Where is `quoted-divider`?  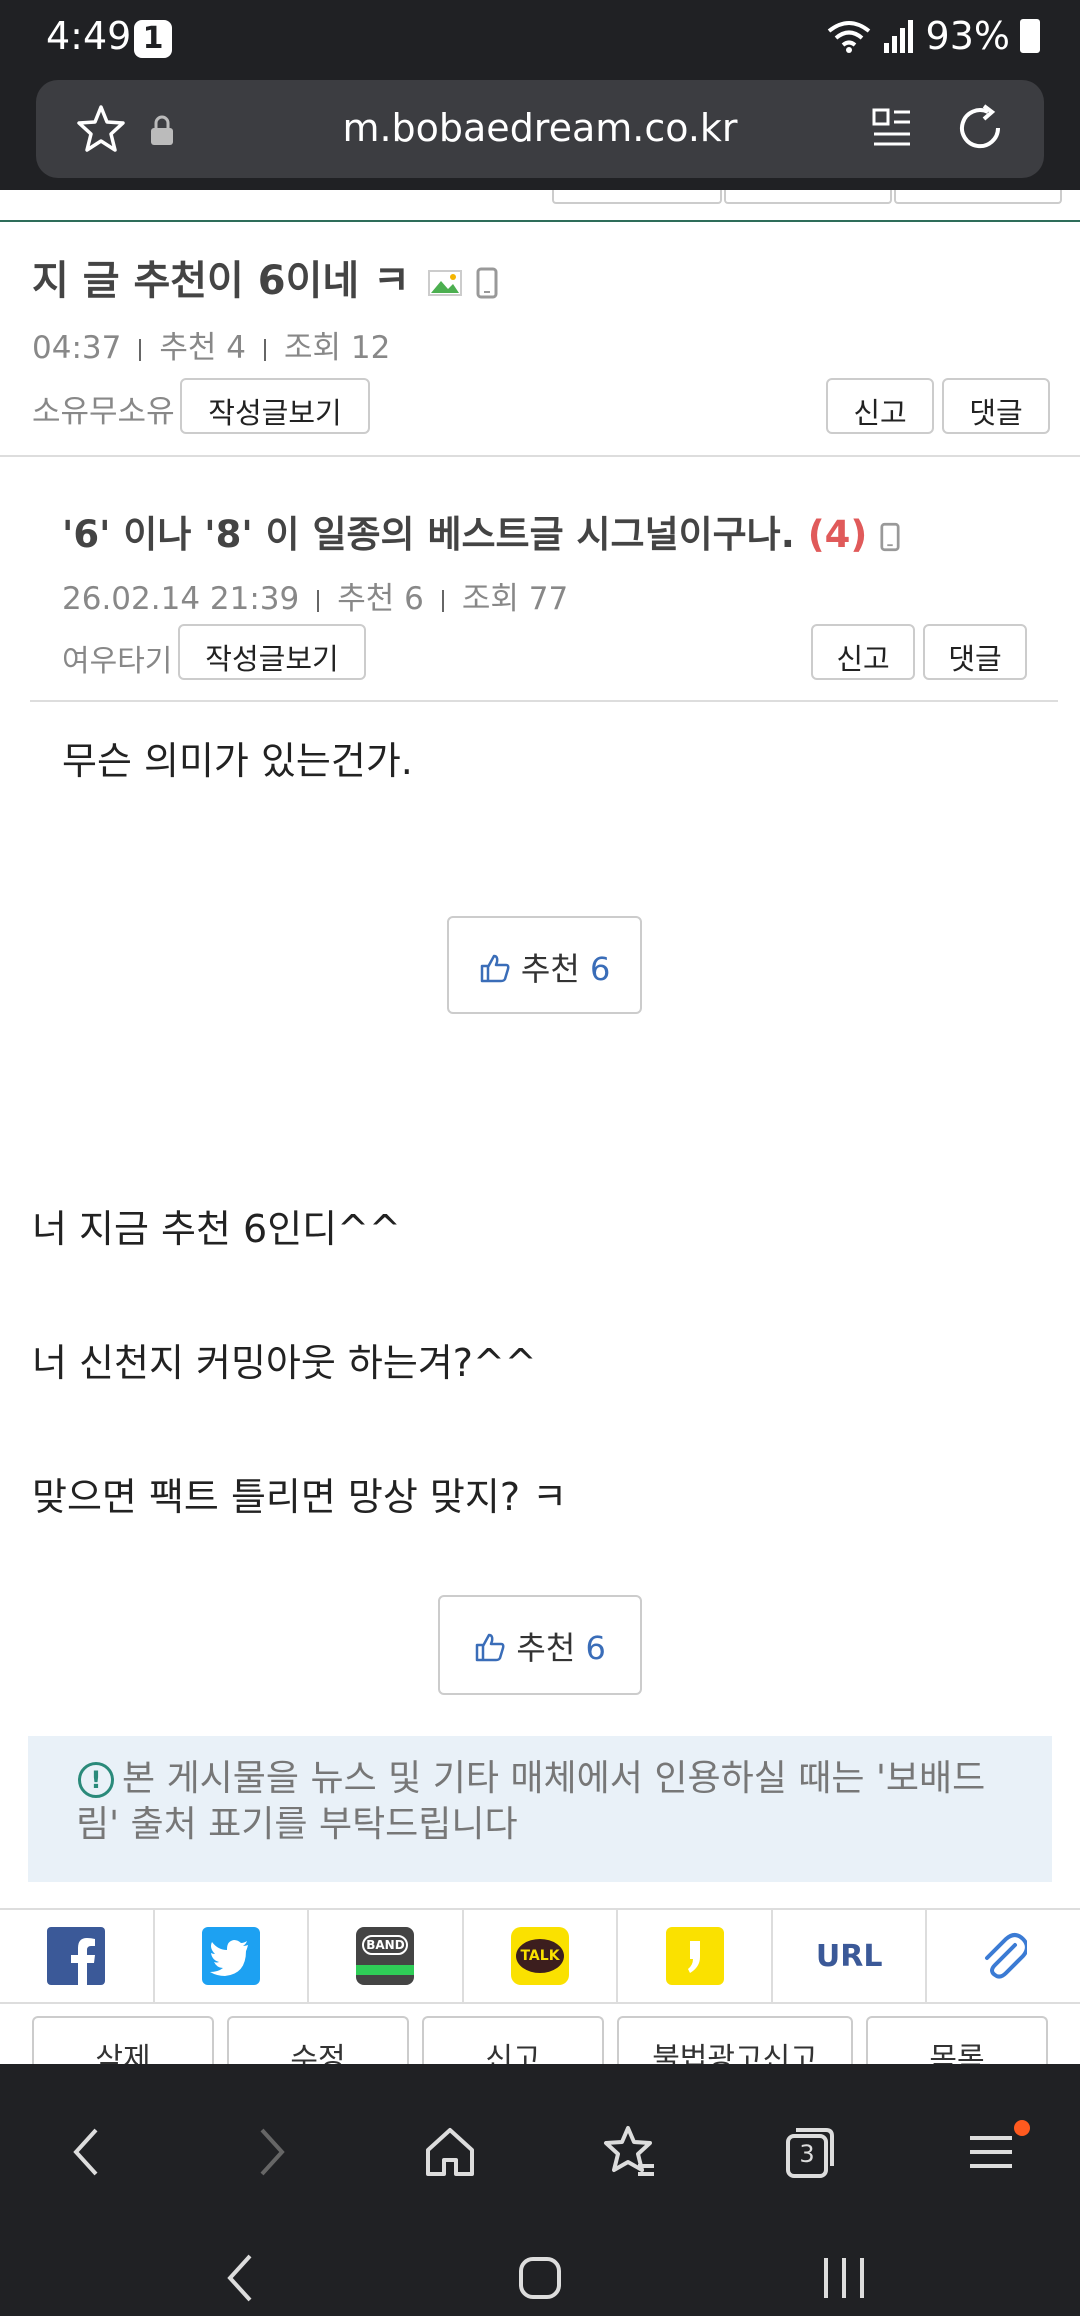 quoted-divider is located at coordinates (544, 701).